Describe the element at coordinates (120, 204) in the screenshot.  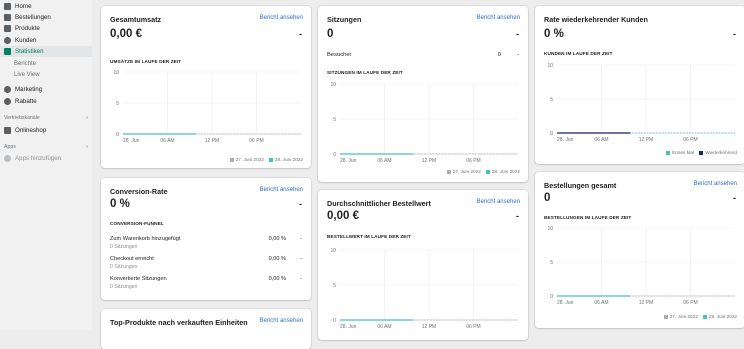
I see `conversion-rate-value: 0 %` at that location.